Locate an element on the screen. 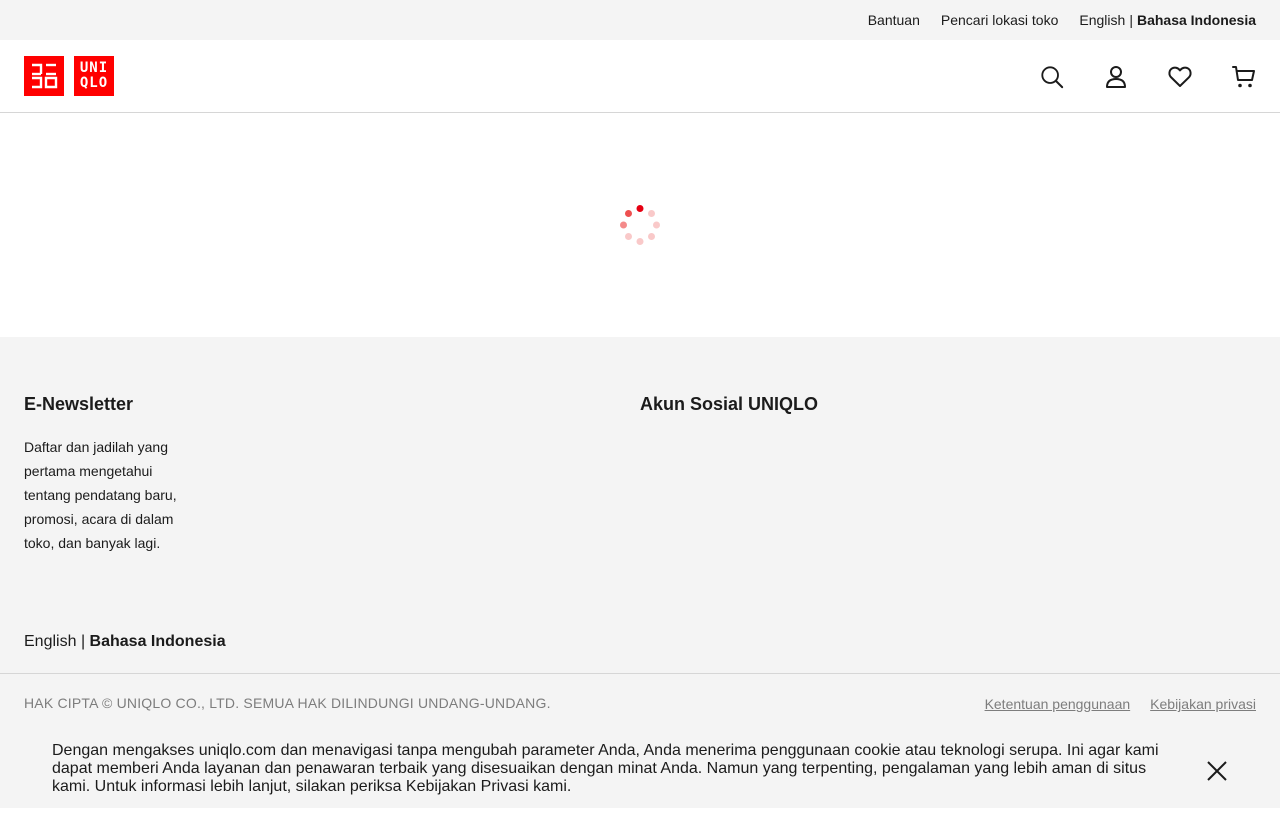  language-indonesian-link: Bahasa Indonesia is located at coordinates (1196, 20).